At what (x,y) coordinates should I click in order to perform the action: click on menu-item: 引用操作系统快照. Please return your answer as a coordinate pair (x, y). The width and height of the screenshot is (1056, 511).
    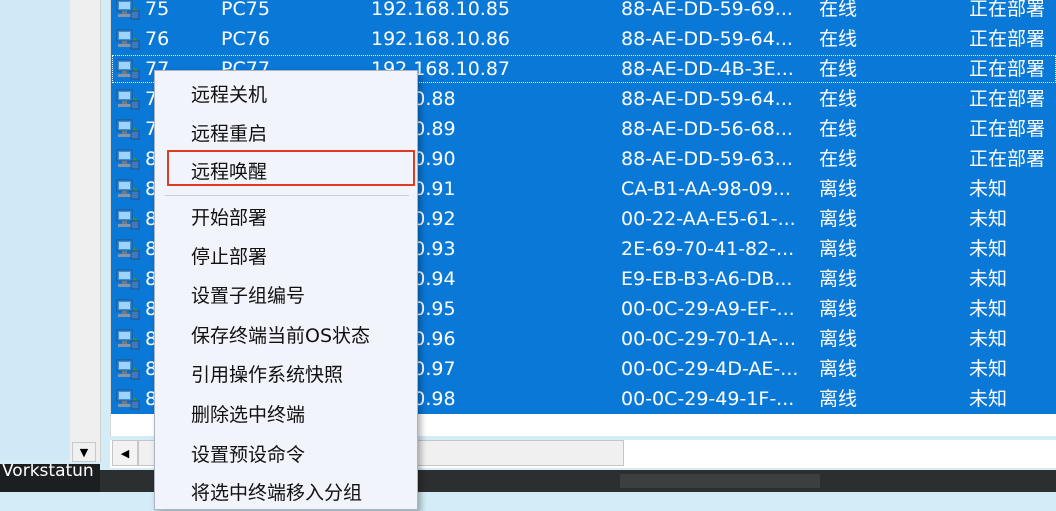
    Looking at the image, I should click on (286, 375).